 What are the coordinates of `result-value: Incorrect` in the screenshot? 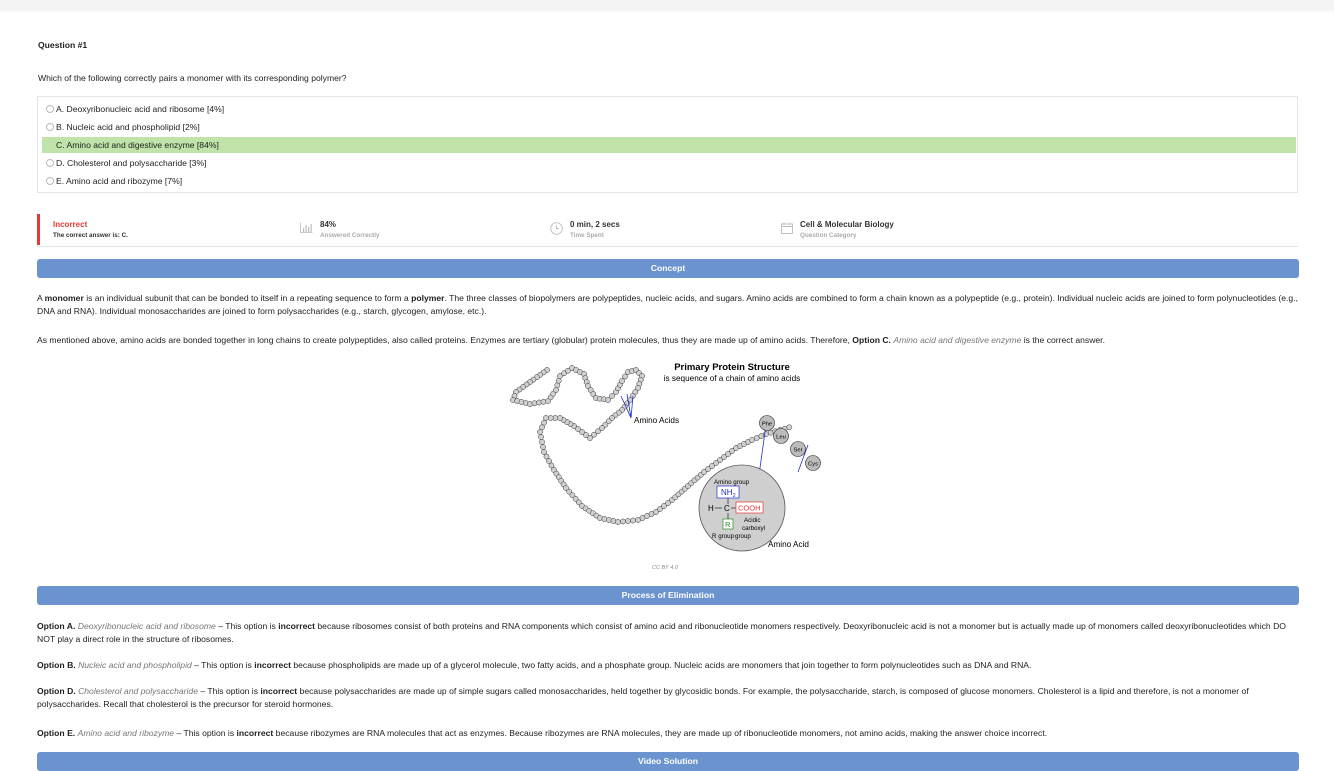 It's located at (70, 224).